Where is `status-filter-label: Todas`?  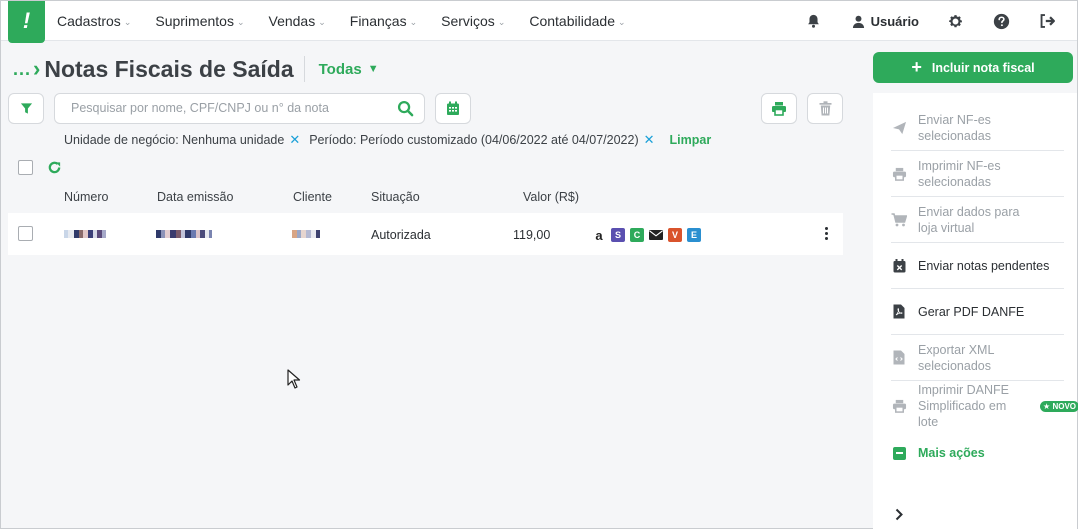 status-filter-label: Todas is located at coordinates (340, 69).